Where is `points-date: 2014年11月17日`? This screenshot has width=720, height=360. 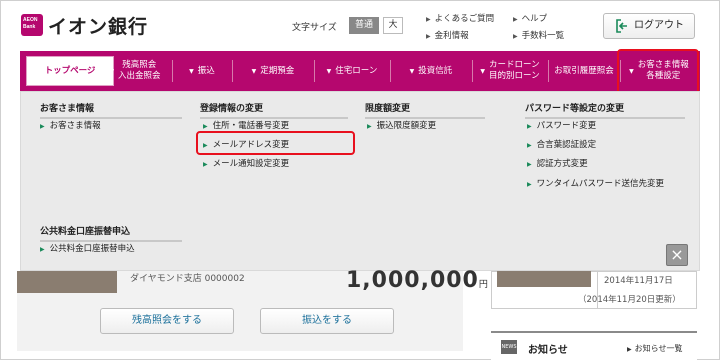
points-date: 2014年11月17日 is located at coordinates (638, 281).